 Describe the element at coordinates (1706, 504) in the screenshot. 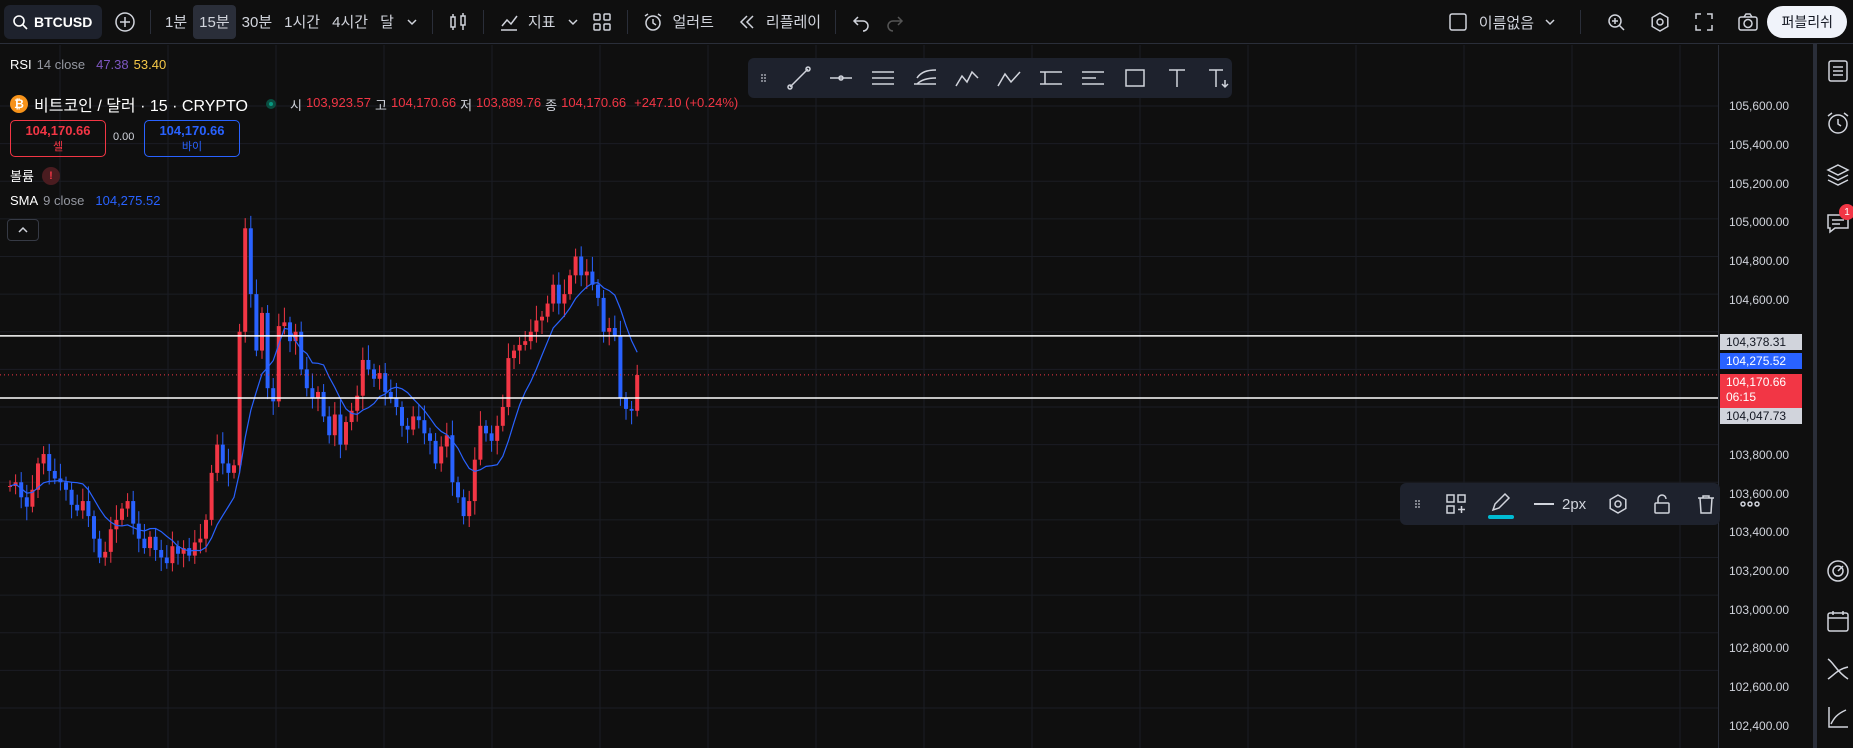

I see `delete-drawing-button` at that location.